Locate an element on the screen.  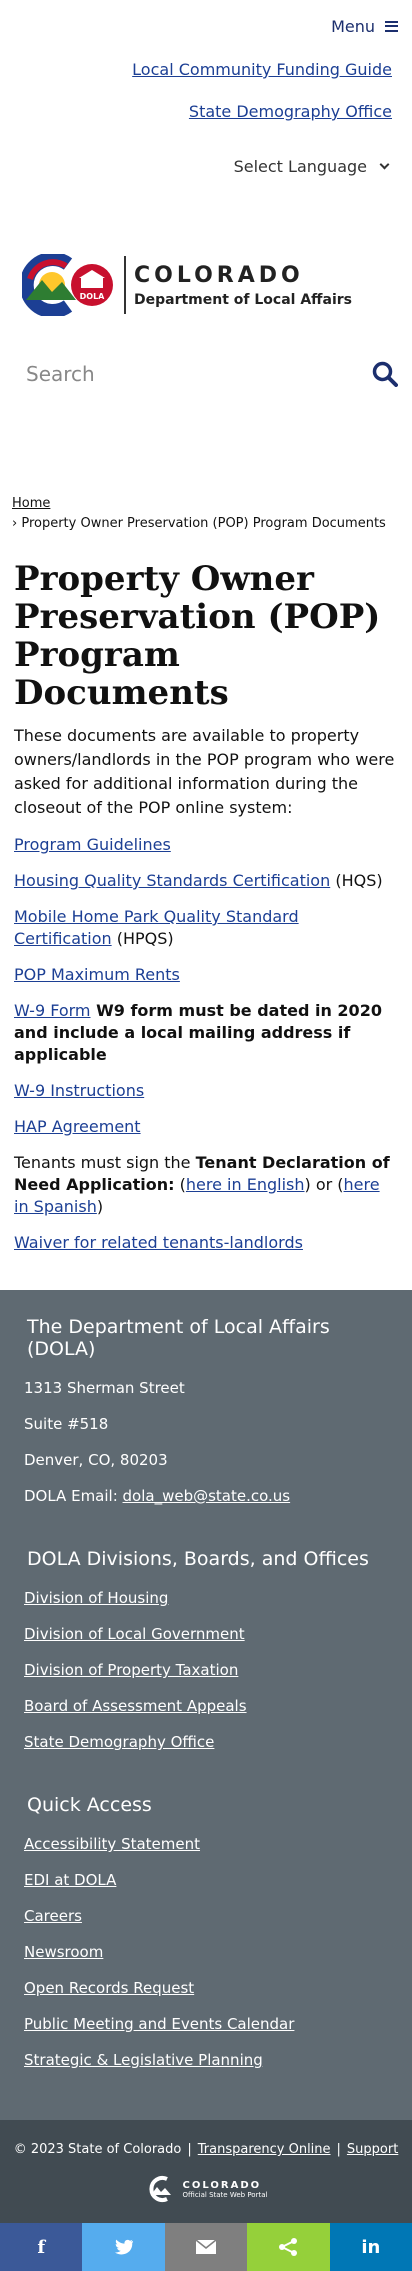
email-share-button is located at coordinates (206, 2247).